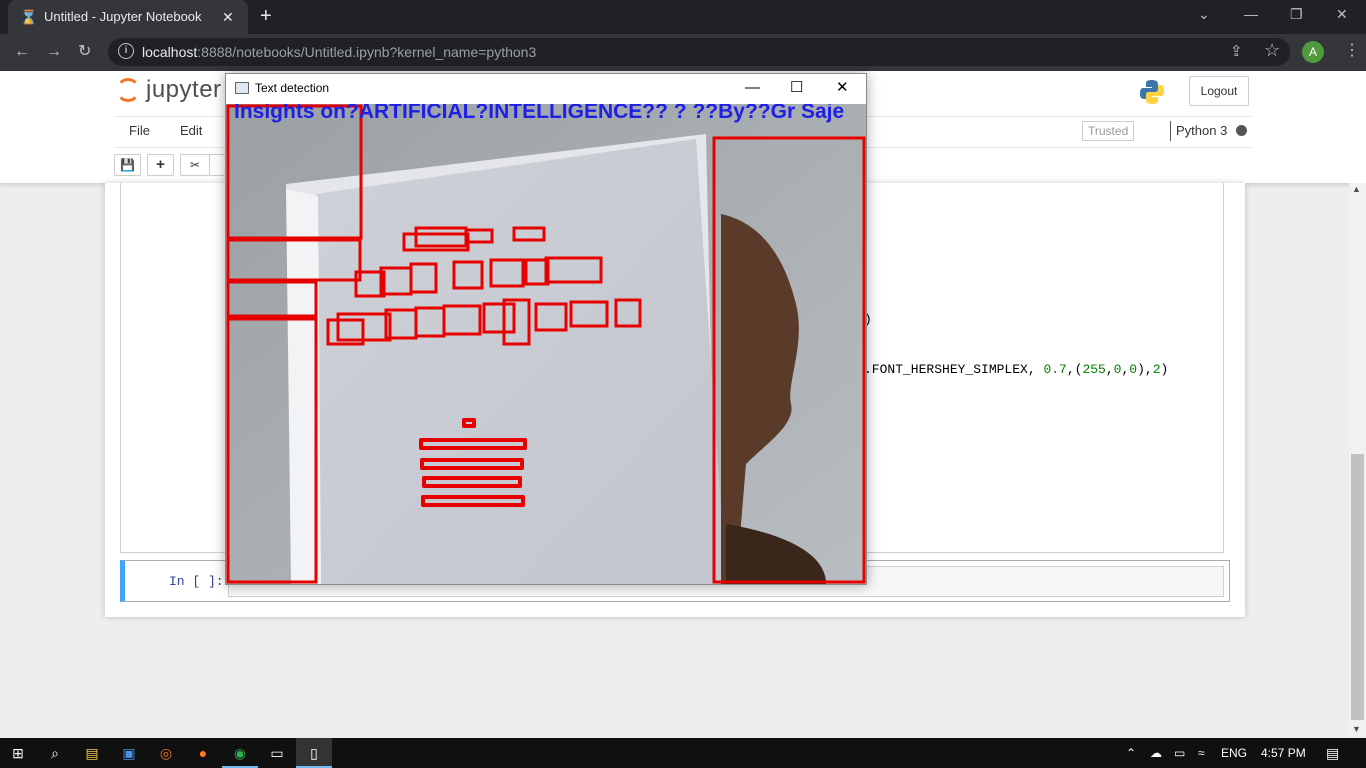  I want to click on chevron-up-icon: ⌃, so click(1131, 753).